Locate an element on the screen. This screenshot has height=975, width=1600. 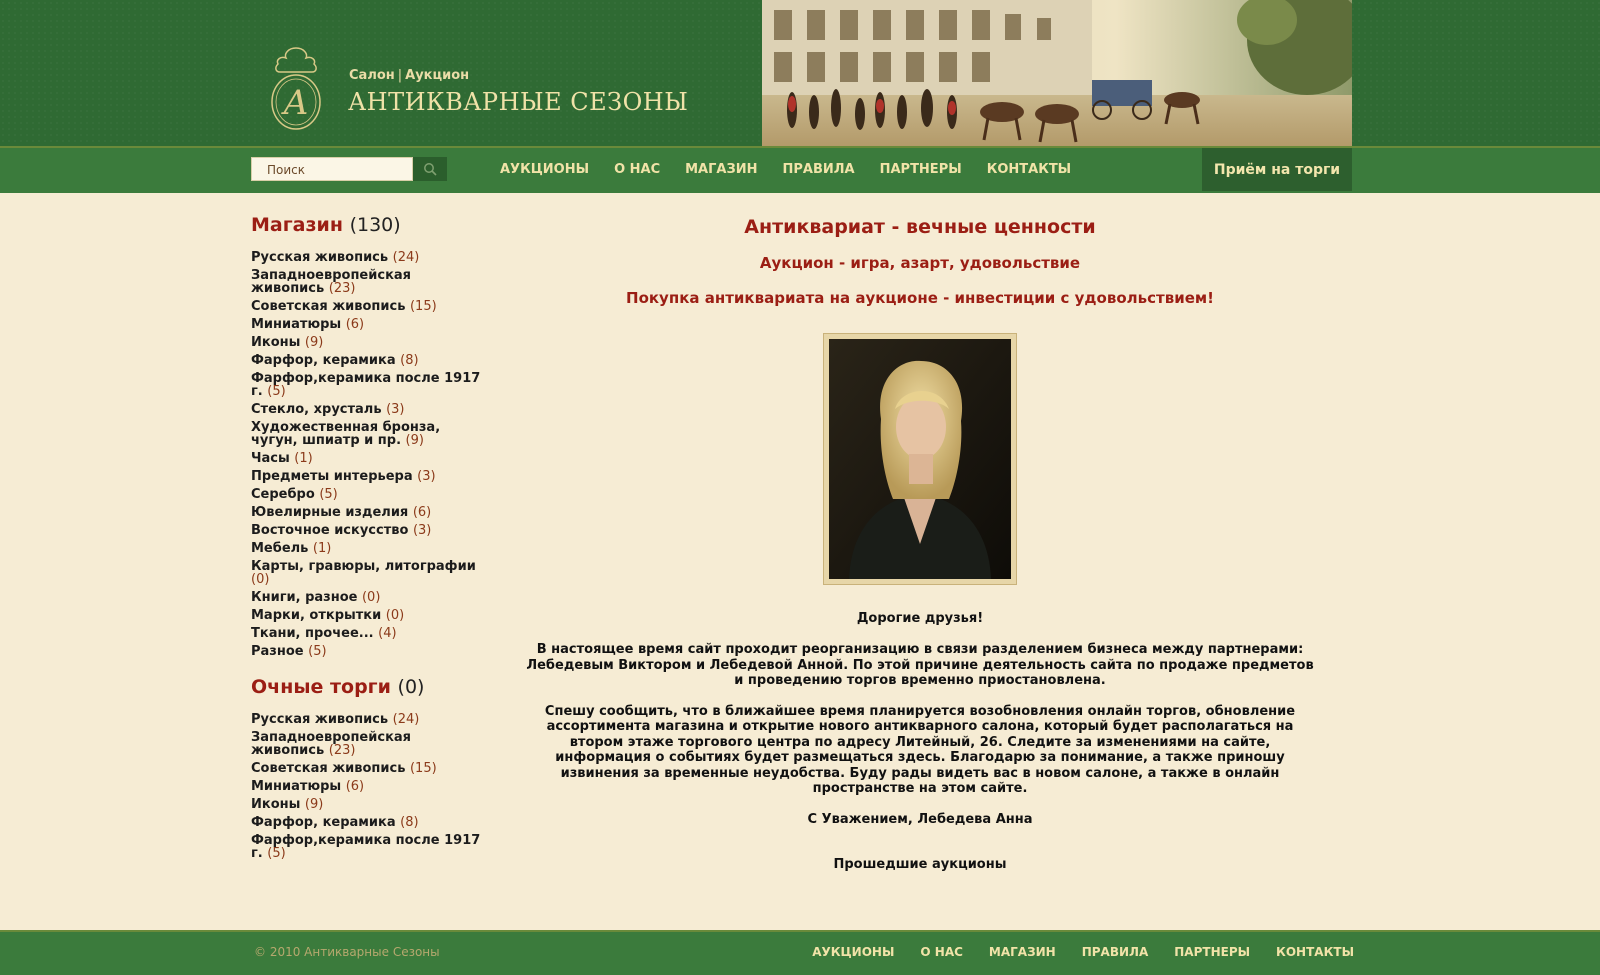
svg-text: A is located at coordinates (295, 103).